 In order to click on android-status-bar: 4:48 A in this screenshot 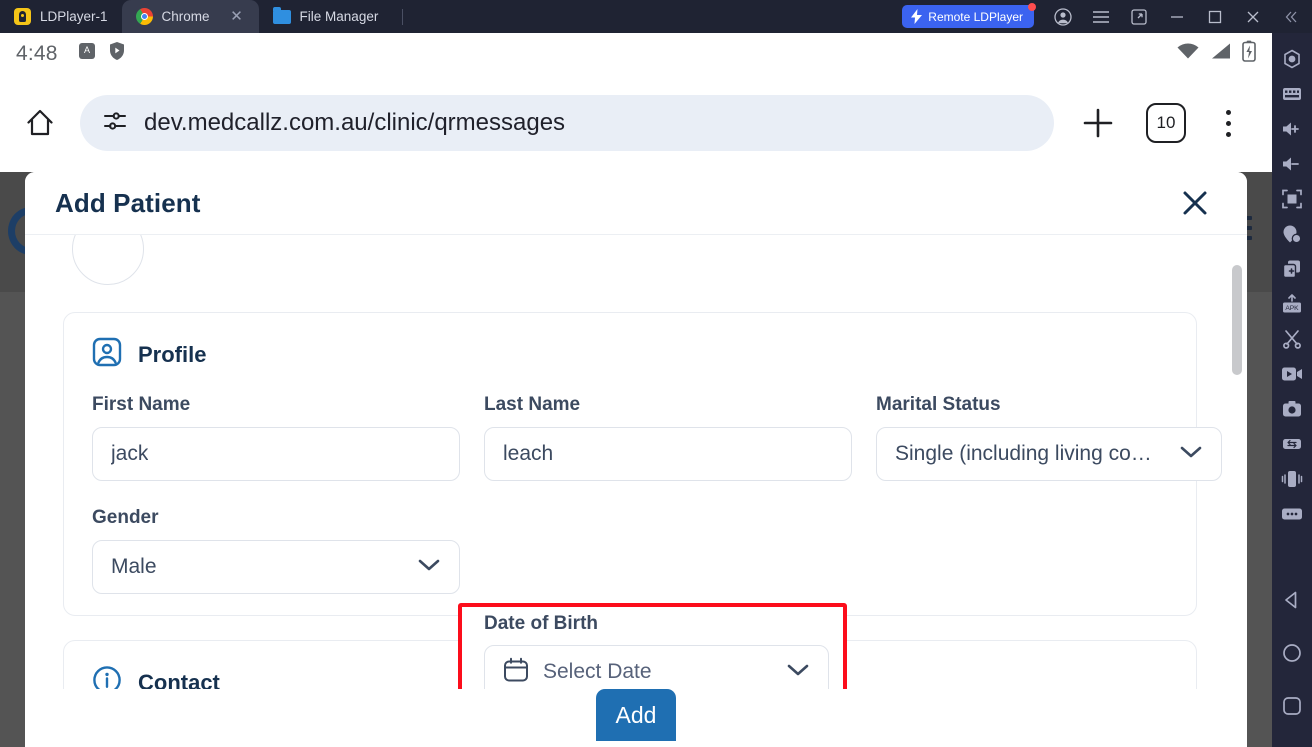, I will do `click(636, 53)`.